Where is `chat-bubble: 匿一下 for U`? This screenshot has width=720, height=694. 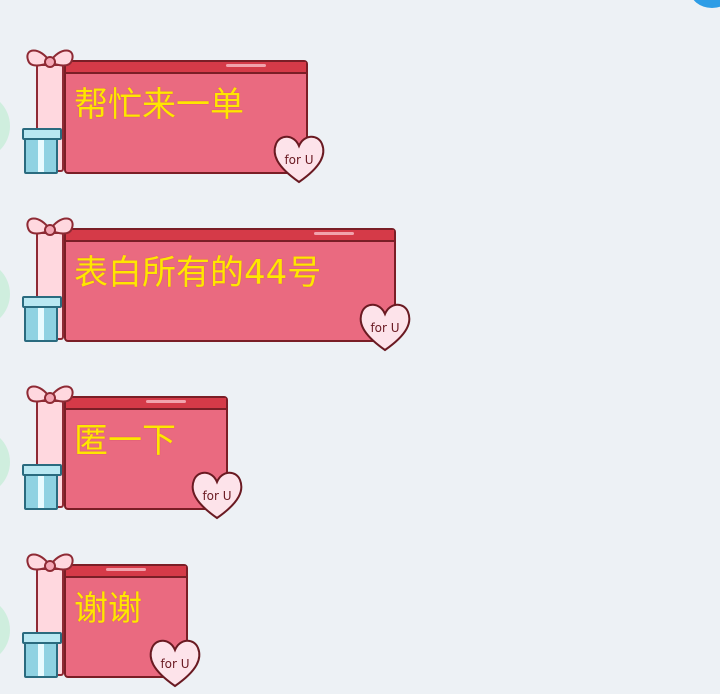
chat-bubble: 匿一下 for U is located at coordinates (130, 451).